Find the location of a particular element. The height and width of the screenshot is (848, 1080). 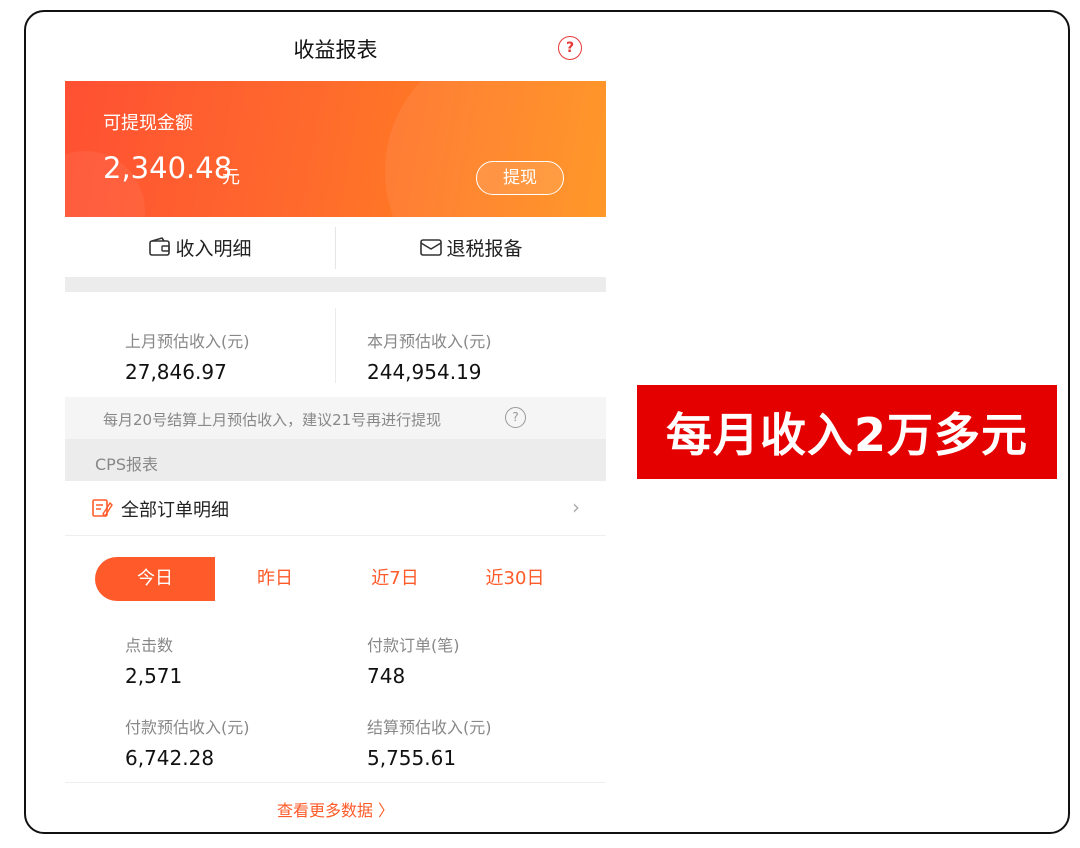

stat-label: 付款预估收入(元) is located at coordinates (187, 727).